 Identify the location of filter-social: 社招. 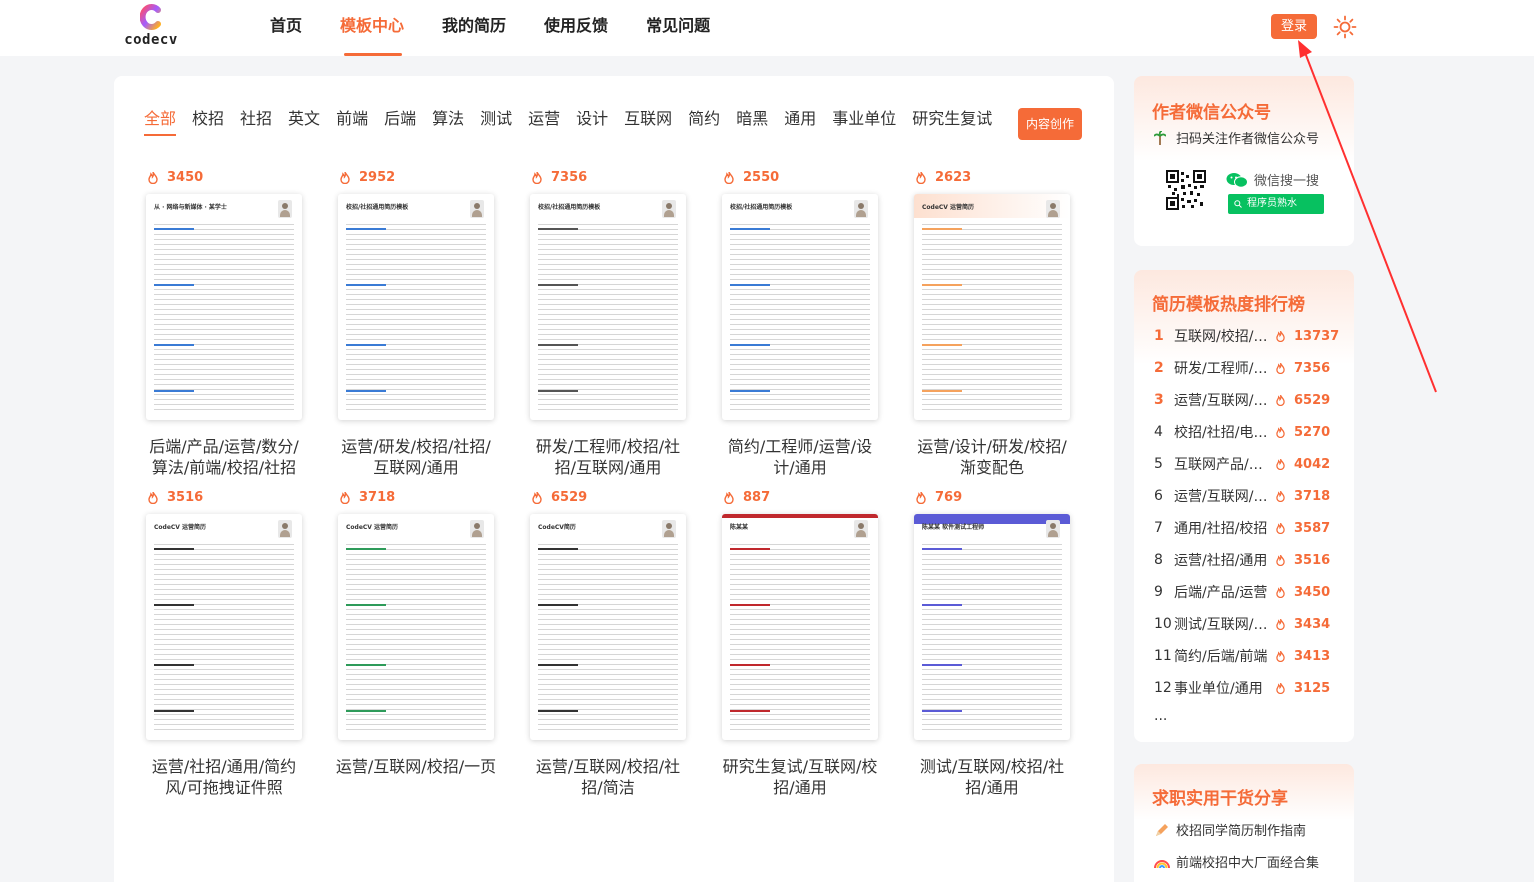
(256, 119).